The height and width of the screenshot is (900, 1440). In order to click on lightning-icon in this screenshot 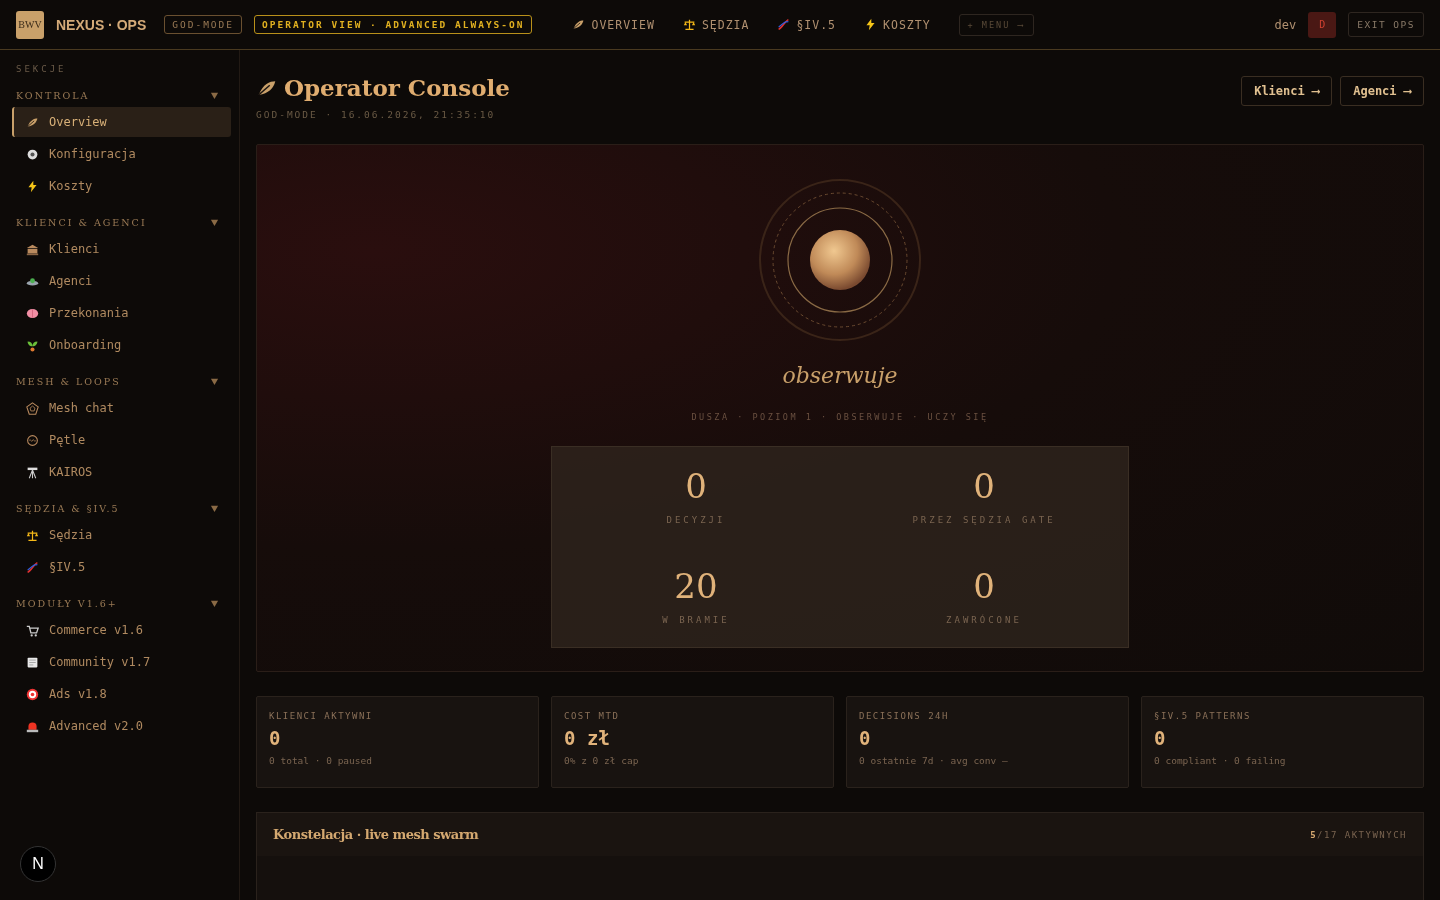, I will do `click(32, 186)`.